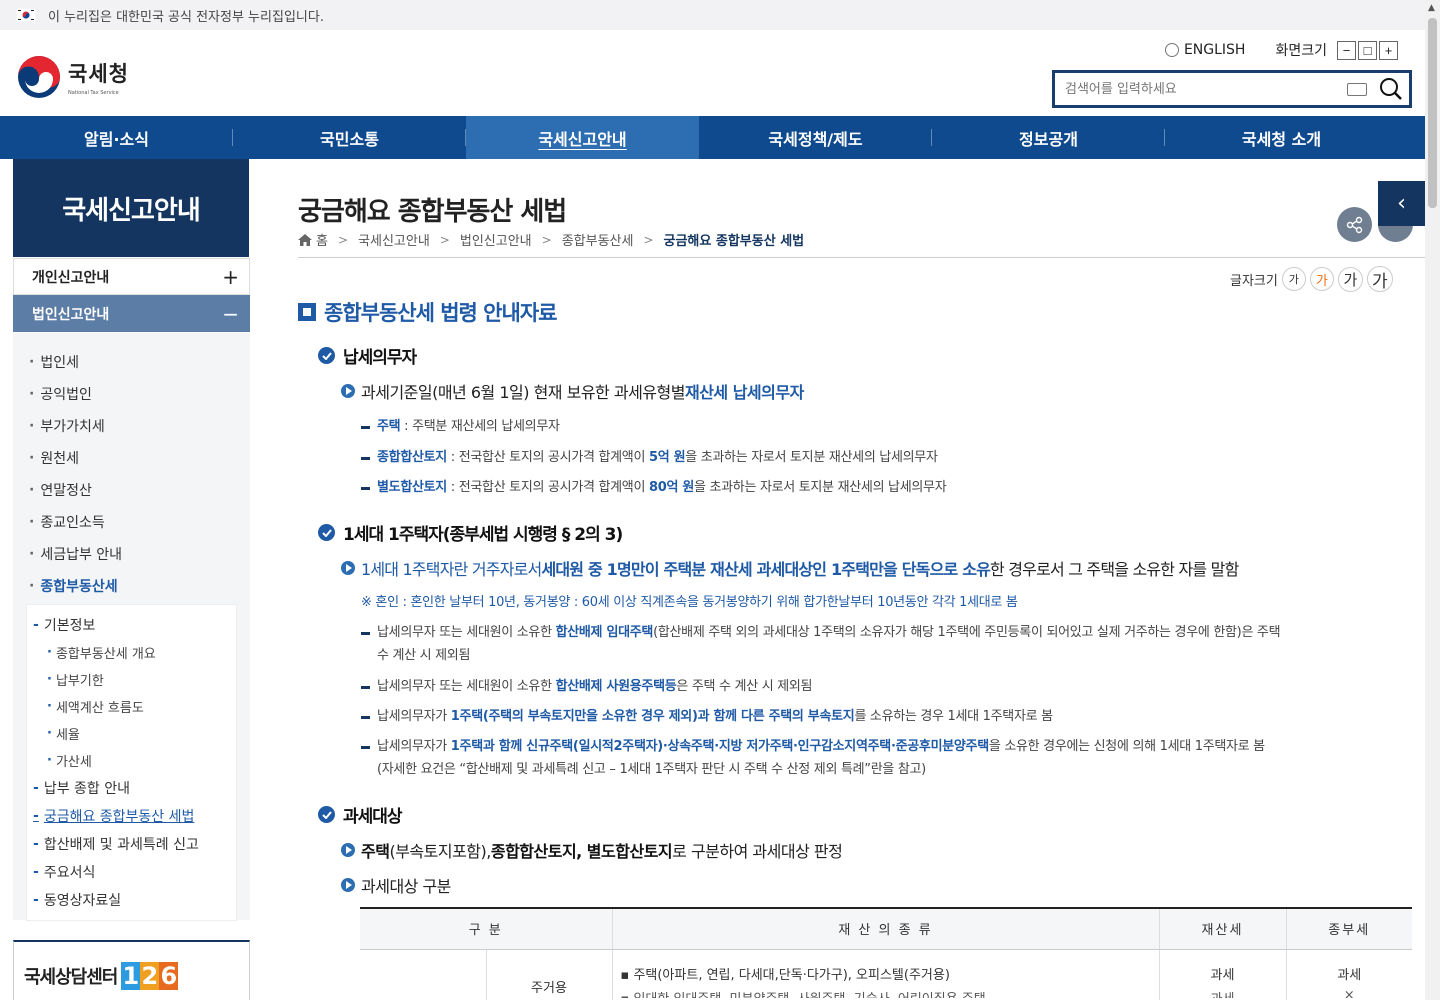  I want to click on sidebar-title: 국세신고안내, so click(131, 208).